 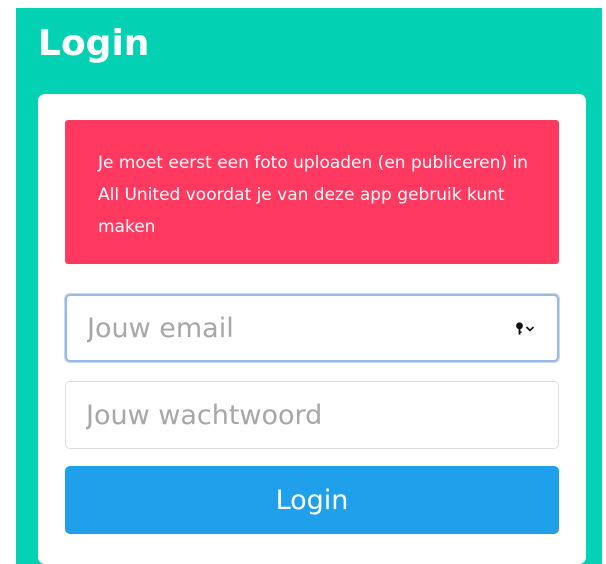 I want to click on key-icon, so click(x=519, y=328).